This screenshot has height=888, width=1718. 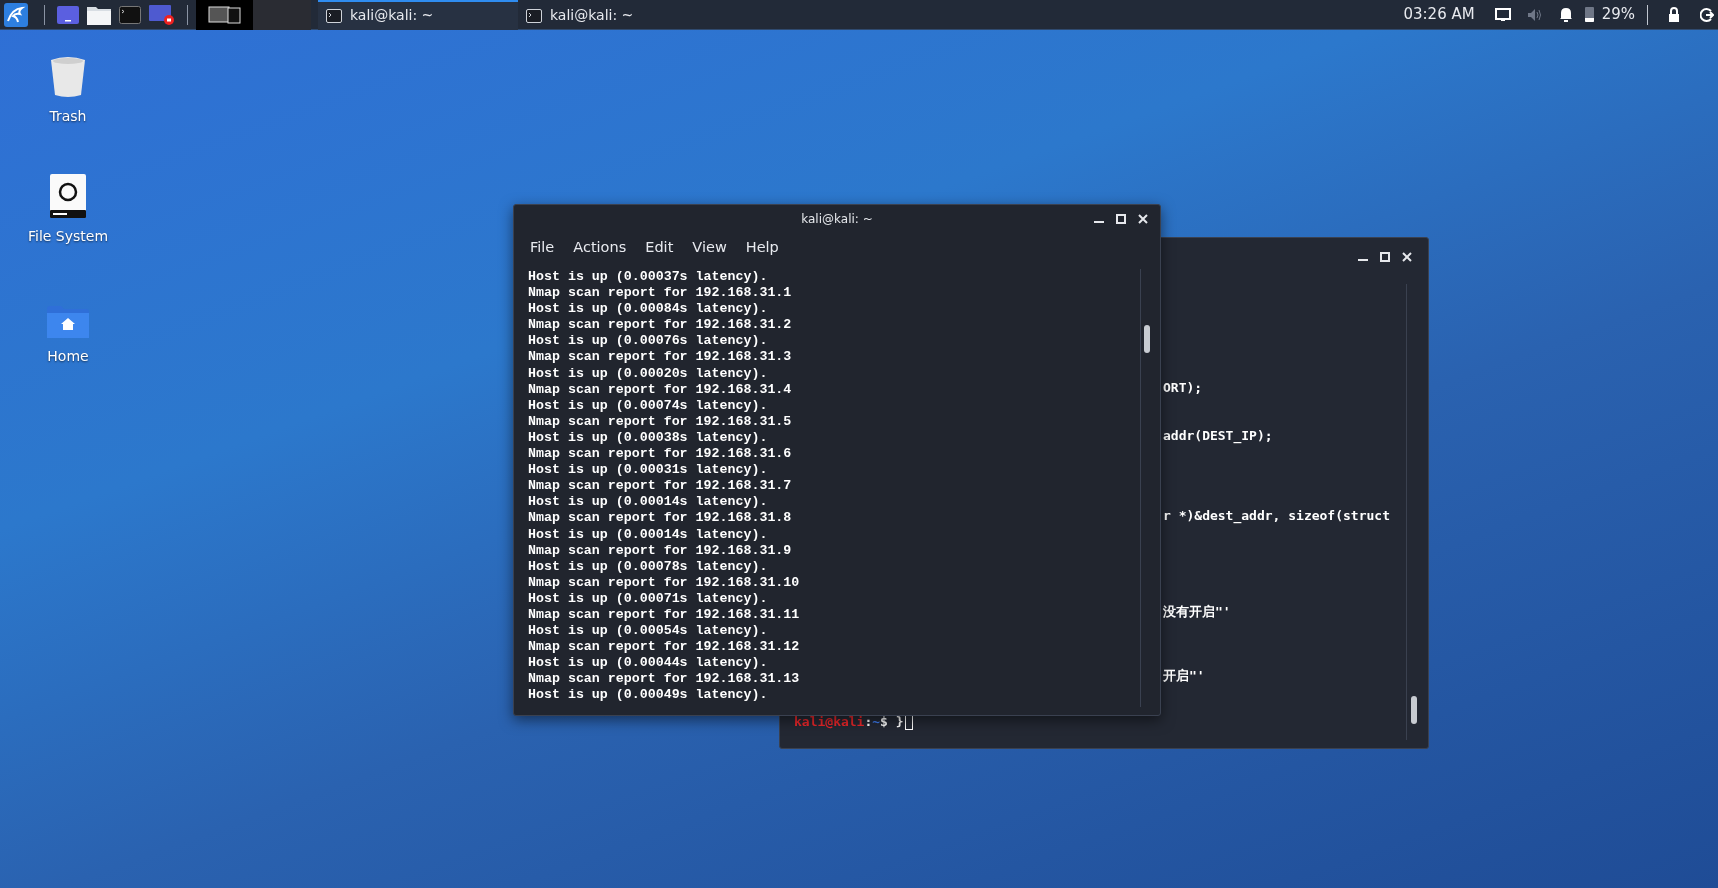 What do you see at coordinates (648, 438) in the screenshot?
I see `terminal-output-line: Host is up (0.00038s latency).` at bounding box center [648, 438].